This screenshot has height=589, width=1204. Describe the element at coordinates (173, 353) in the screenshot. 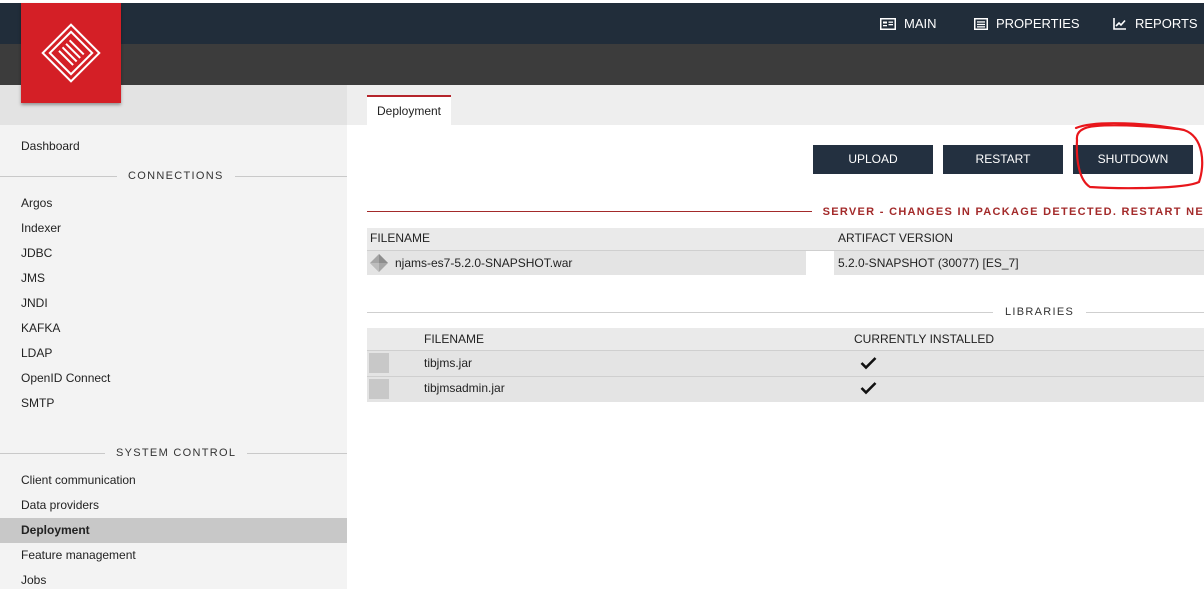

I see `sidebar-item-ldap: LDAP` at that location.